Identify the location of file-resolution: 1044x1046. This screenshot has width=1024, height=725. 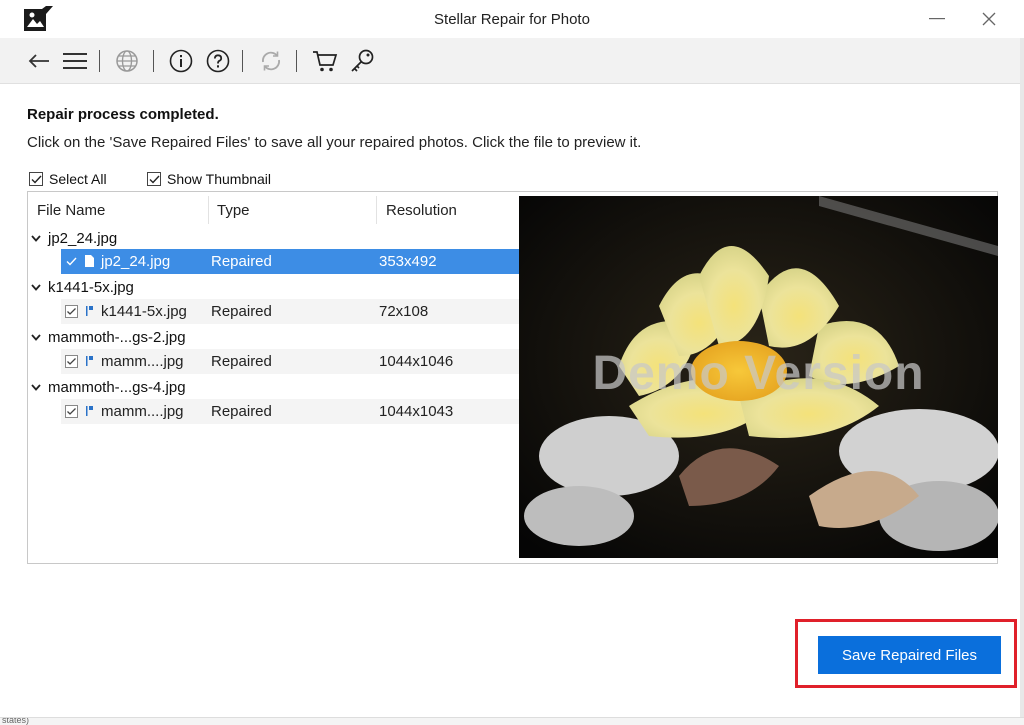
(416, 361).